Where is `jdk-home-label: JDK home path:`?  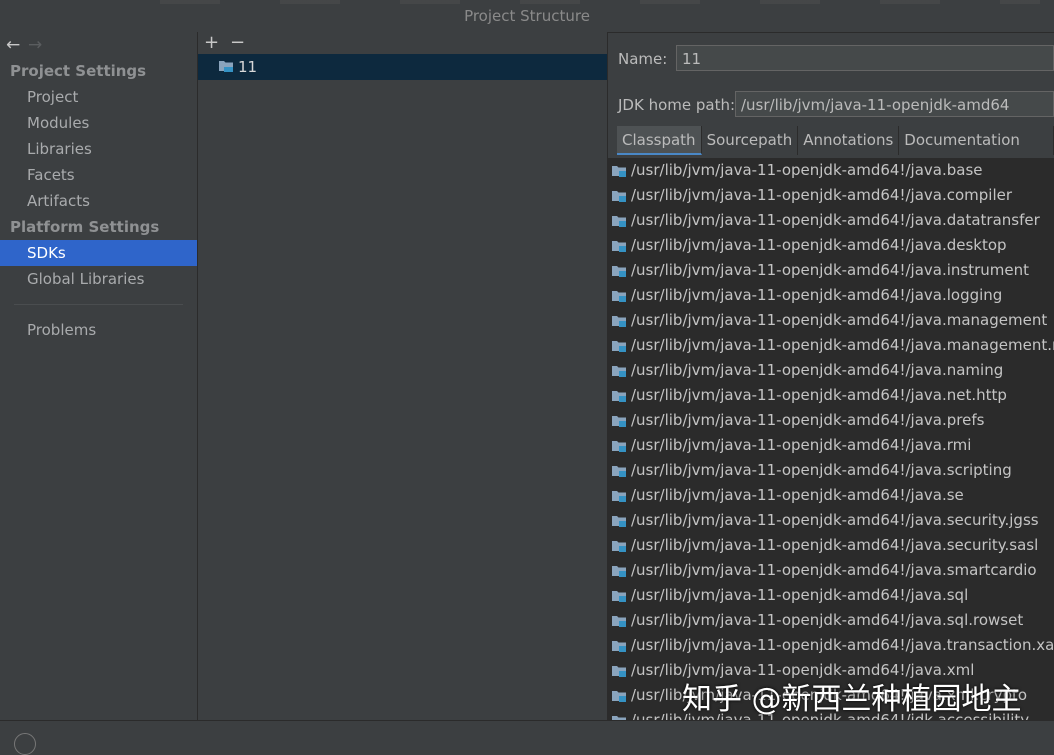 jdk-home-label: JDK home path: is located at coordinates (677, 105).